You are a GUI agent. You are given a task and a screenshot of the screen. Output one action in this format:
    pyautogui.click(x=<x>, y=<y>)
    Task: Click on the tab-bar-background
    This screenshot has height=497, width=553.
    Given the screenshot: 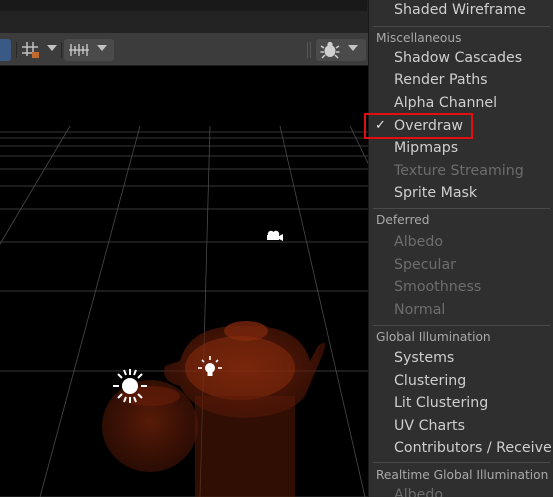 What is the action you would take?
    pyautogui.click(x=183, y=5)
    